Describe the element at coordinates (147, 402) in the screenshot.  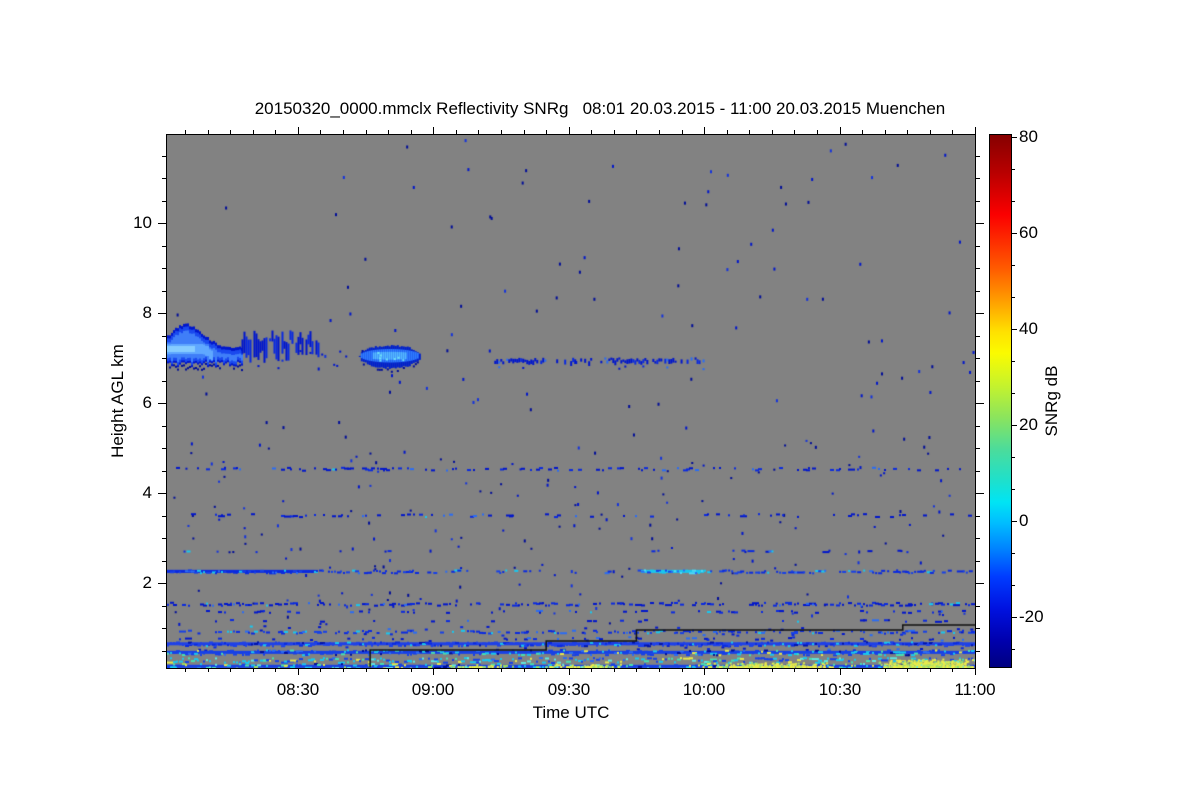
I see `y-tick-label: 6` at that location.